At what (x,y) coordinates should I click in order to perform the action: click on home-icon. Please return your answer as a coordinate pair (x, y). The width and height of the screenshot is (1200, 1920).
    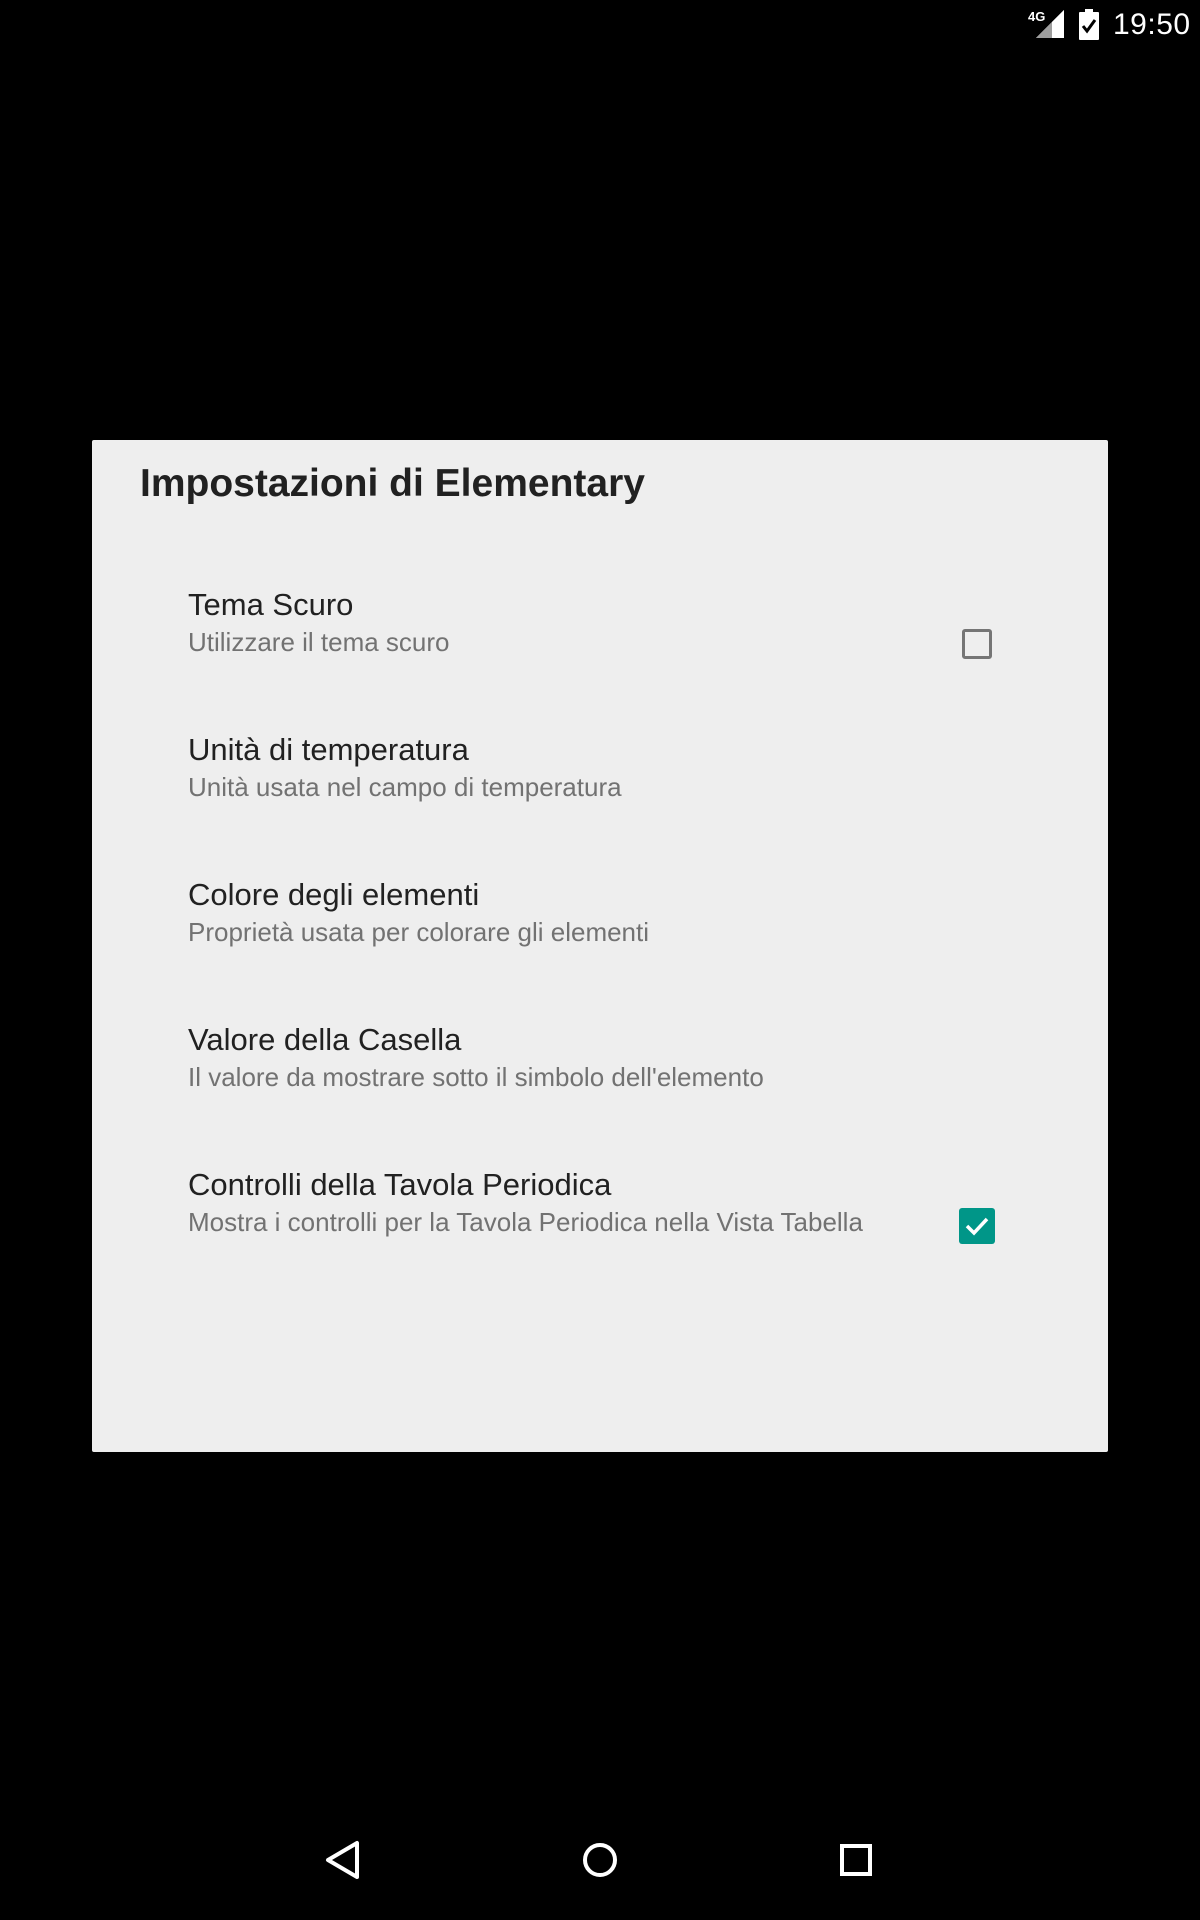
    Looking at the image, I should click on (600, 1860).